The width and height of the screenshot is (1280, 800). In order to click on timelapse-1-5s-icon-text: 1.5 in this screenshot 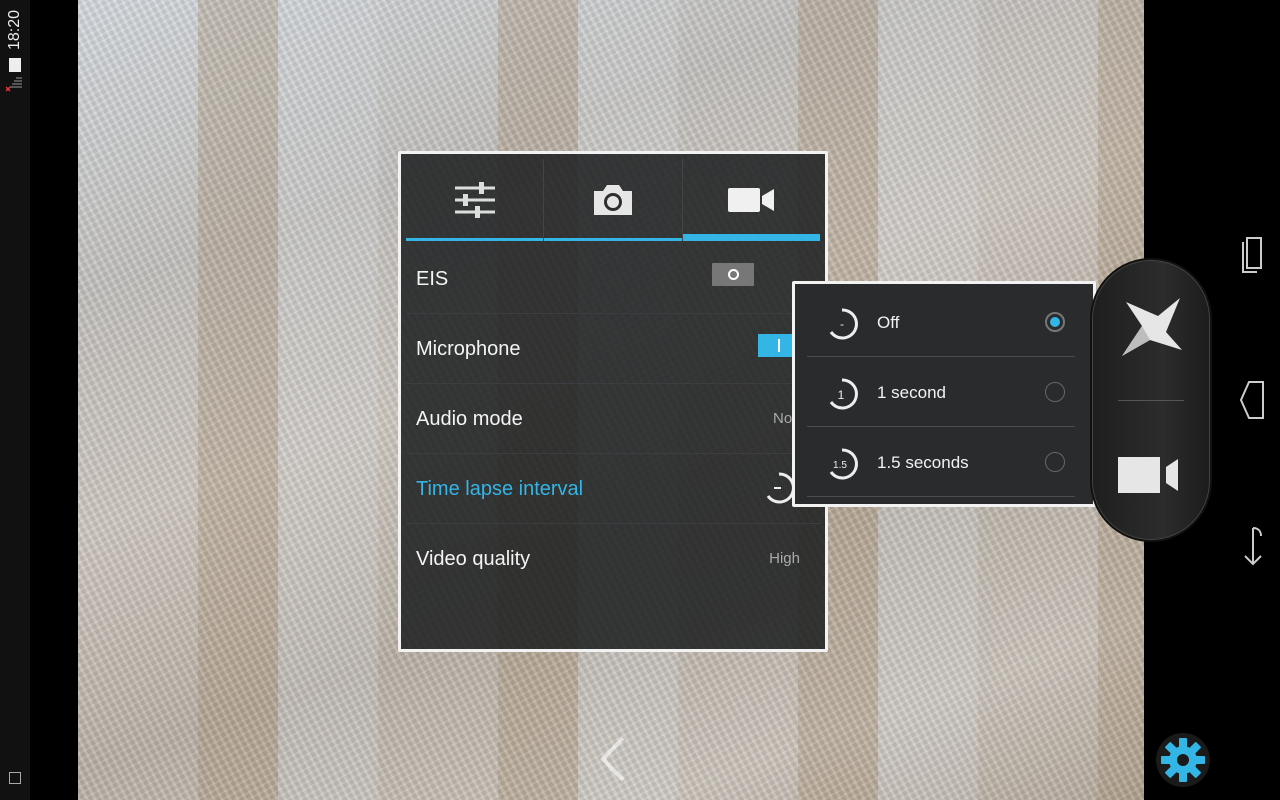, I will do `click(840, 465)`.